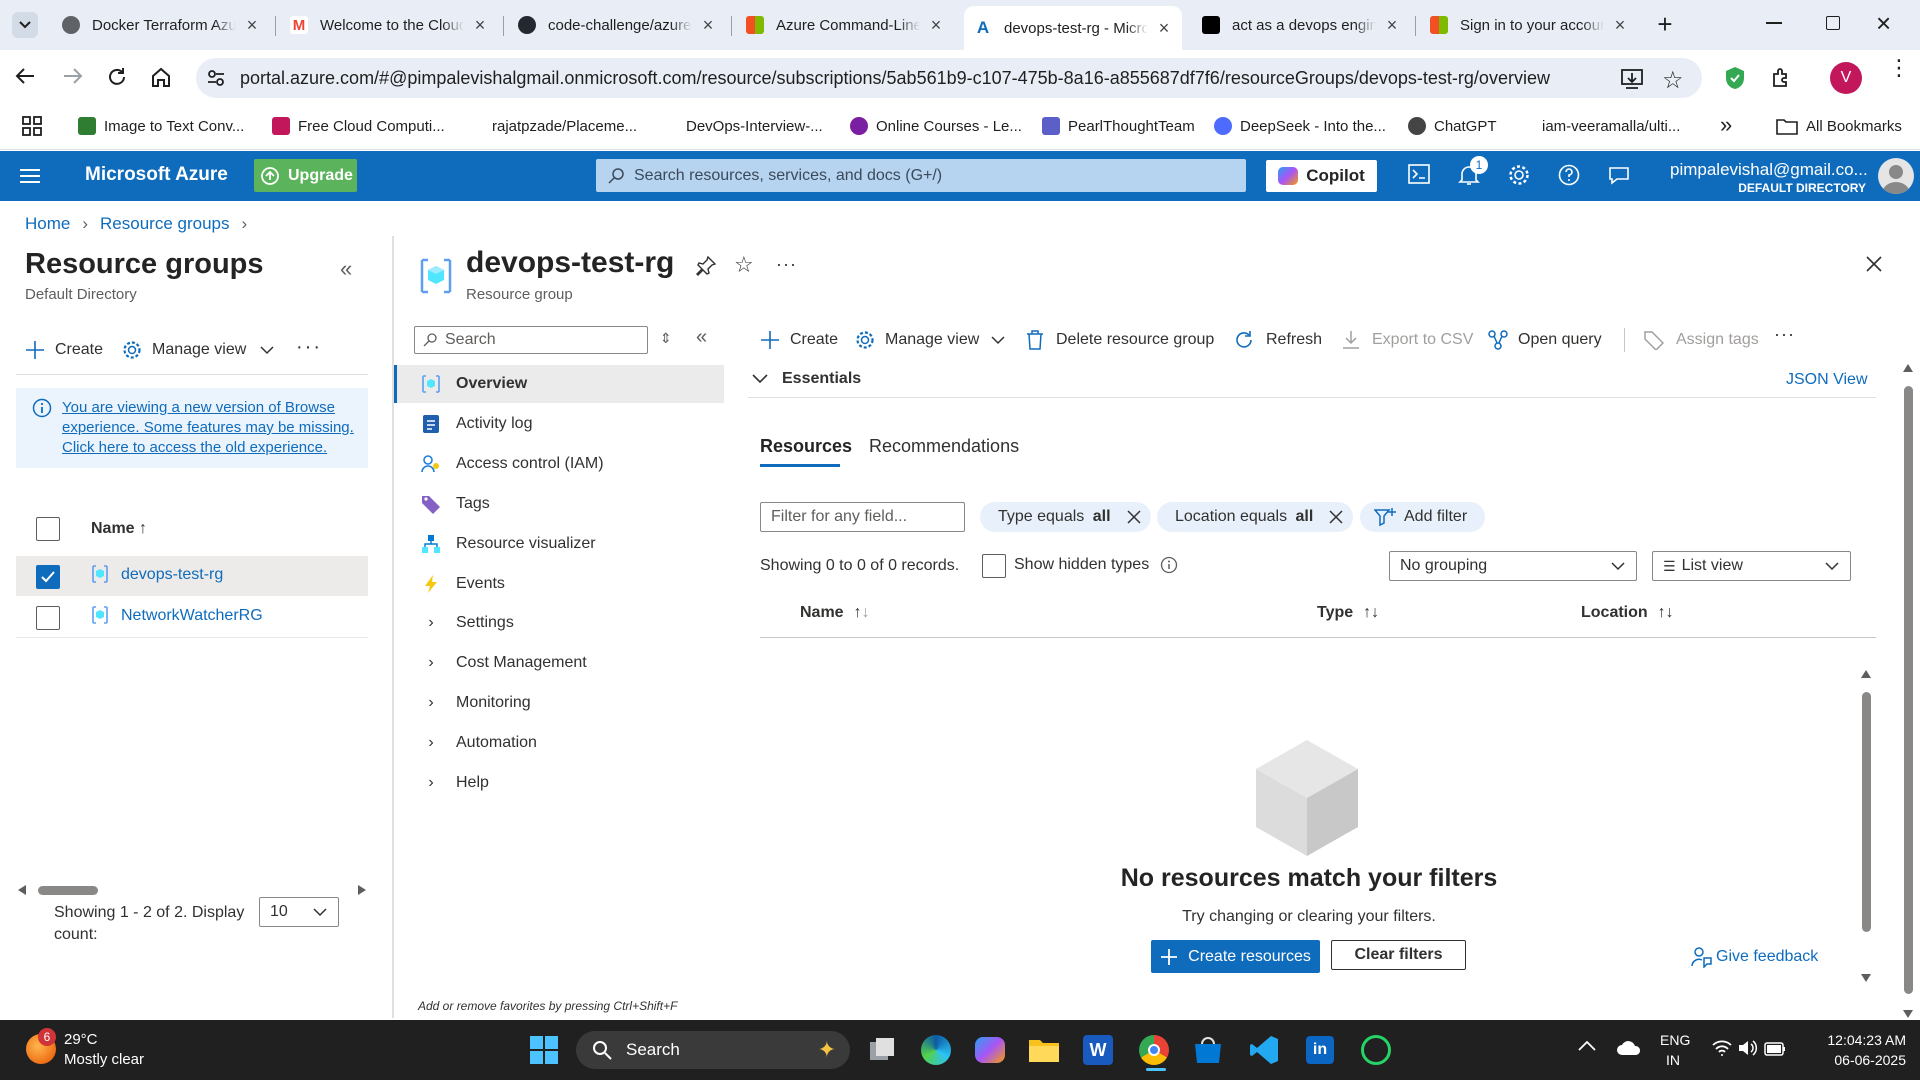  I want to click on reload-icon, so click(117, 77).